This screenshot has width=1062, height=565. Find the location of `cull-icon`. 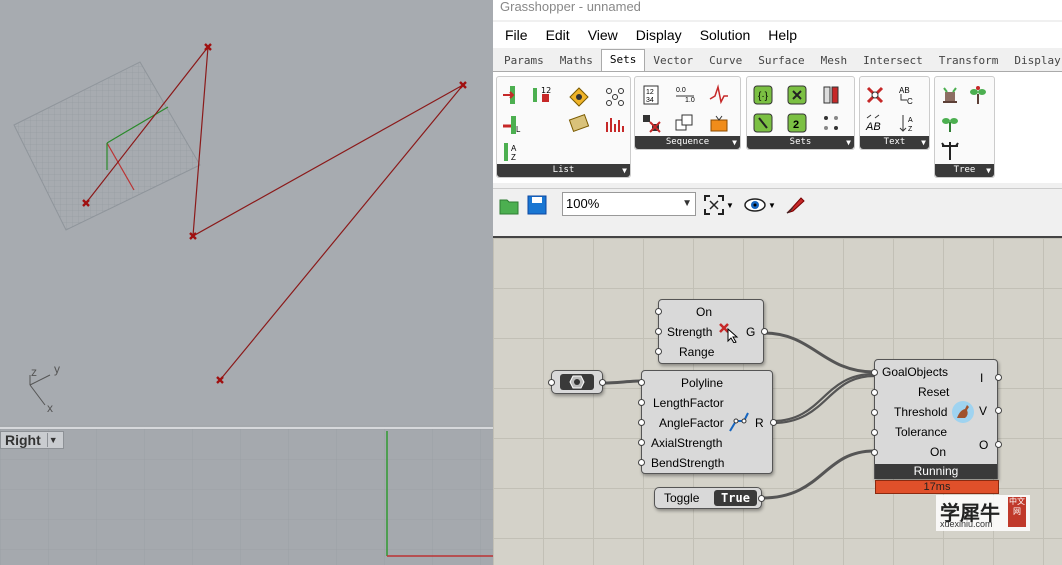

cull-icon is located at coordinates (651, 123).